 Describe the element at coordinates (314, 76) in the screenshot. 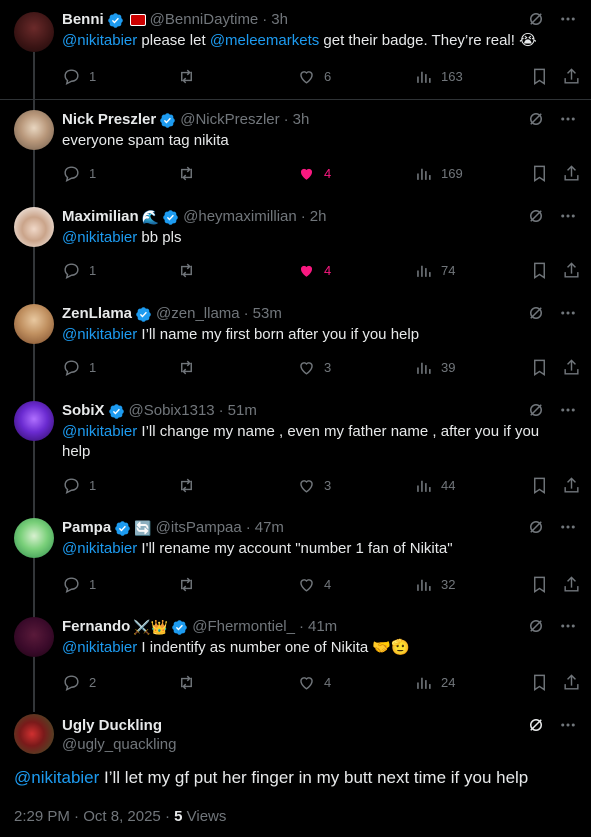

I see `like-button: 6` at that location.